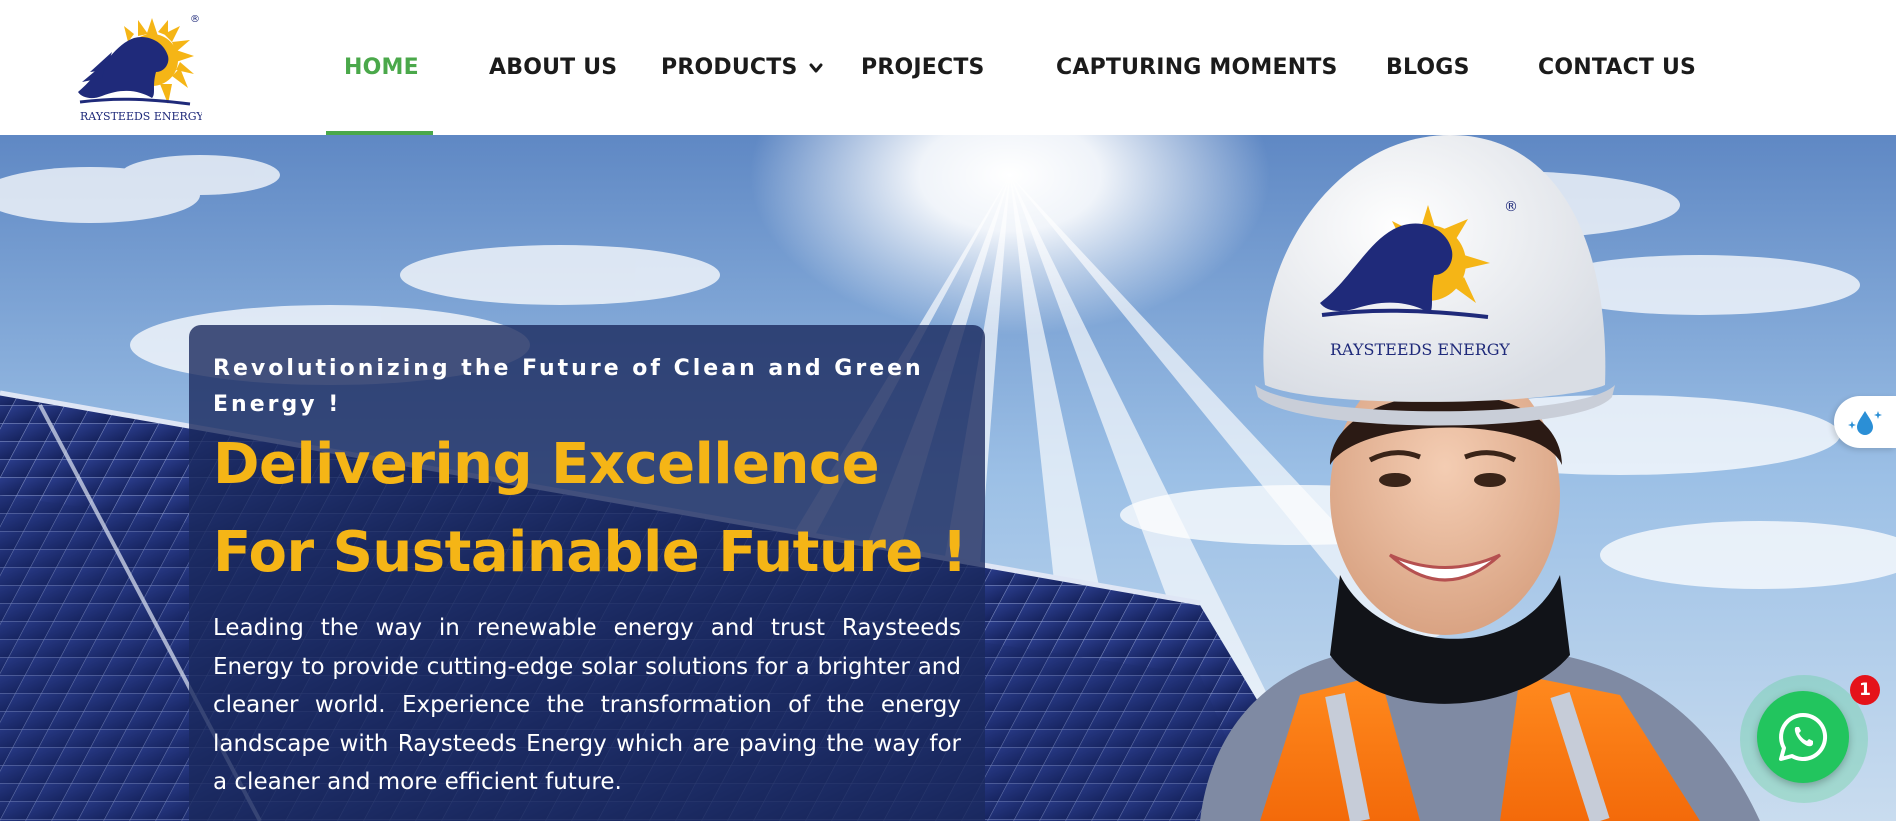 This screenshot has width=1896, height=821. I want to click on water-drop-sparkle-icon, so click(1865, 423).